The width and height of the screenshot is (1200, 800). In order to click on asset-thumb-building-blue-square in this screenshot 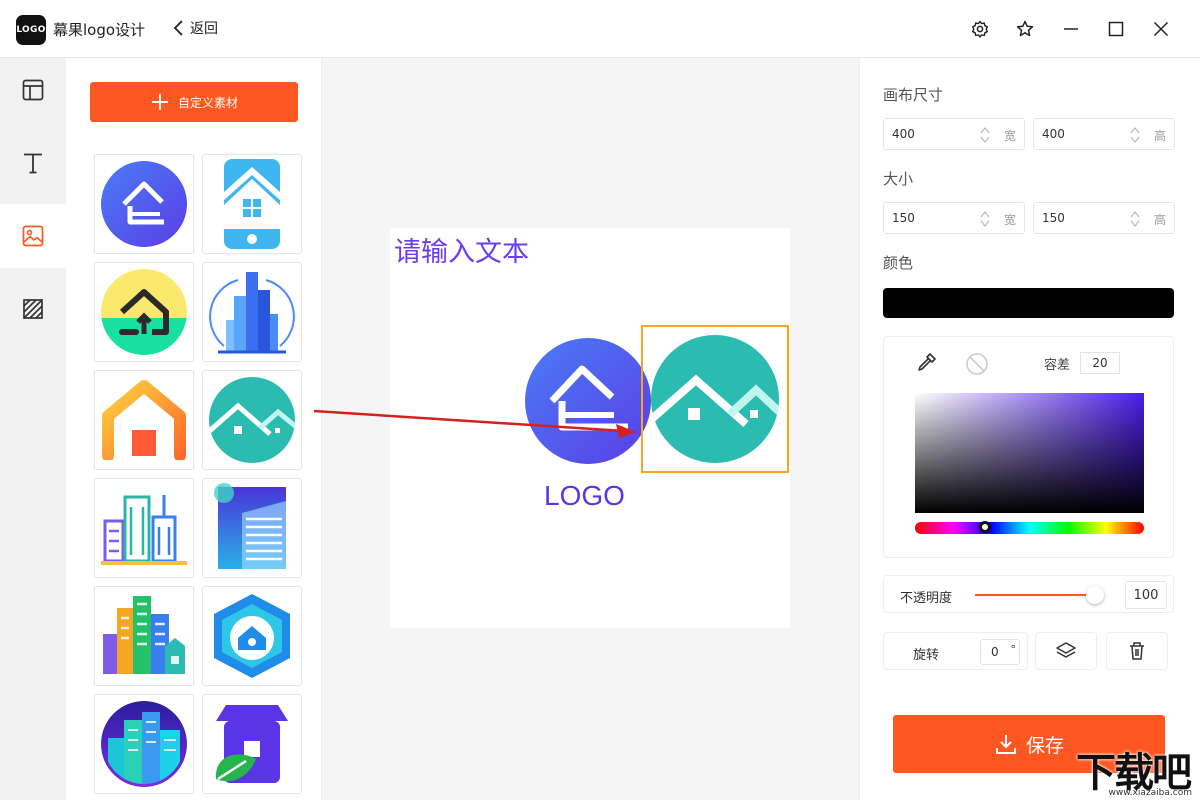, I will do `click(252, 528)`.